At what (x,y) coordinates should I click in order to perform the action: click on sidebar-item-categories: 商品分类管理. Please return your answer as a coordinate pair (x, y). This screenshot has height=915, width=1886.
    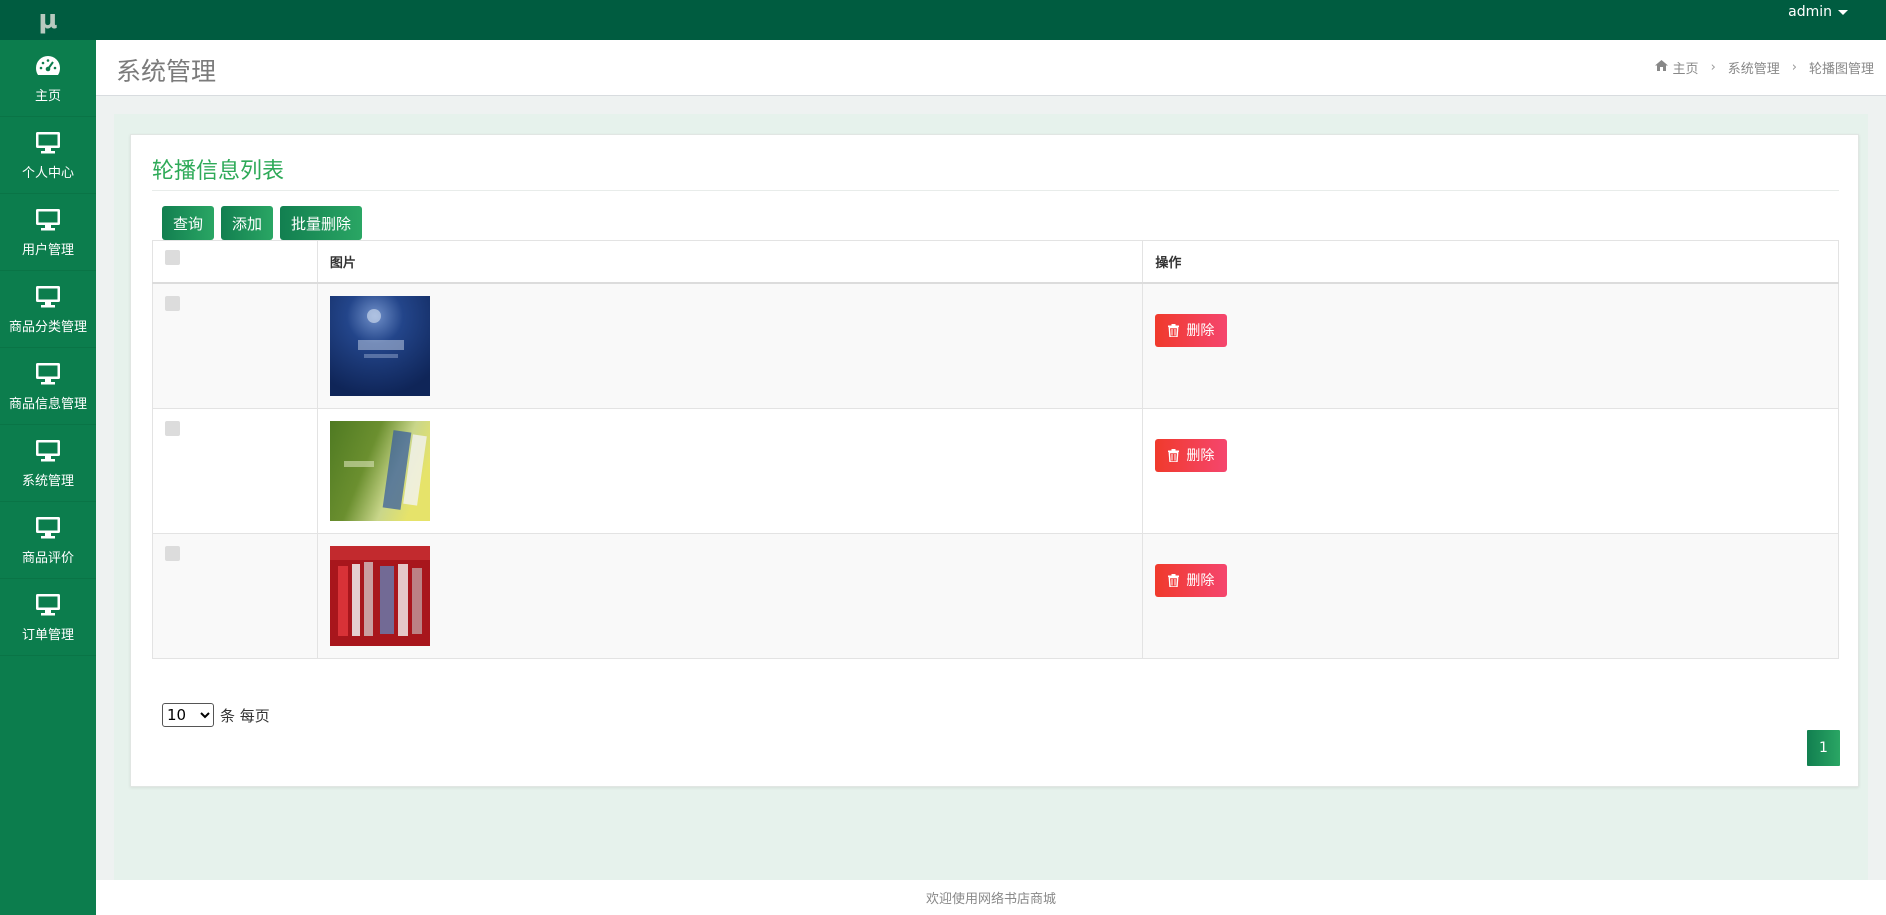
    Looking at the image, I should click on (48, 309).